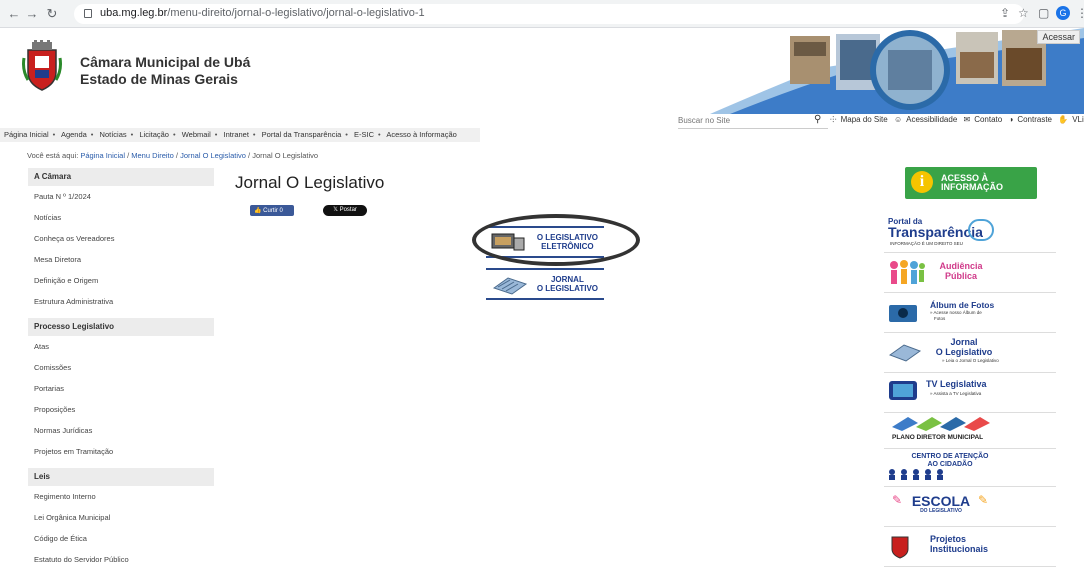  What do you see at coordinates (121, 238) in the screenshot?
I see `sidebar-item-vereadores: Conheça os Vereadores` at bounding box center [121, 238].